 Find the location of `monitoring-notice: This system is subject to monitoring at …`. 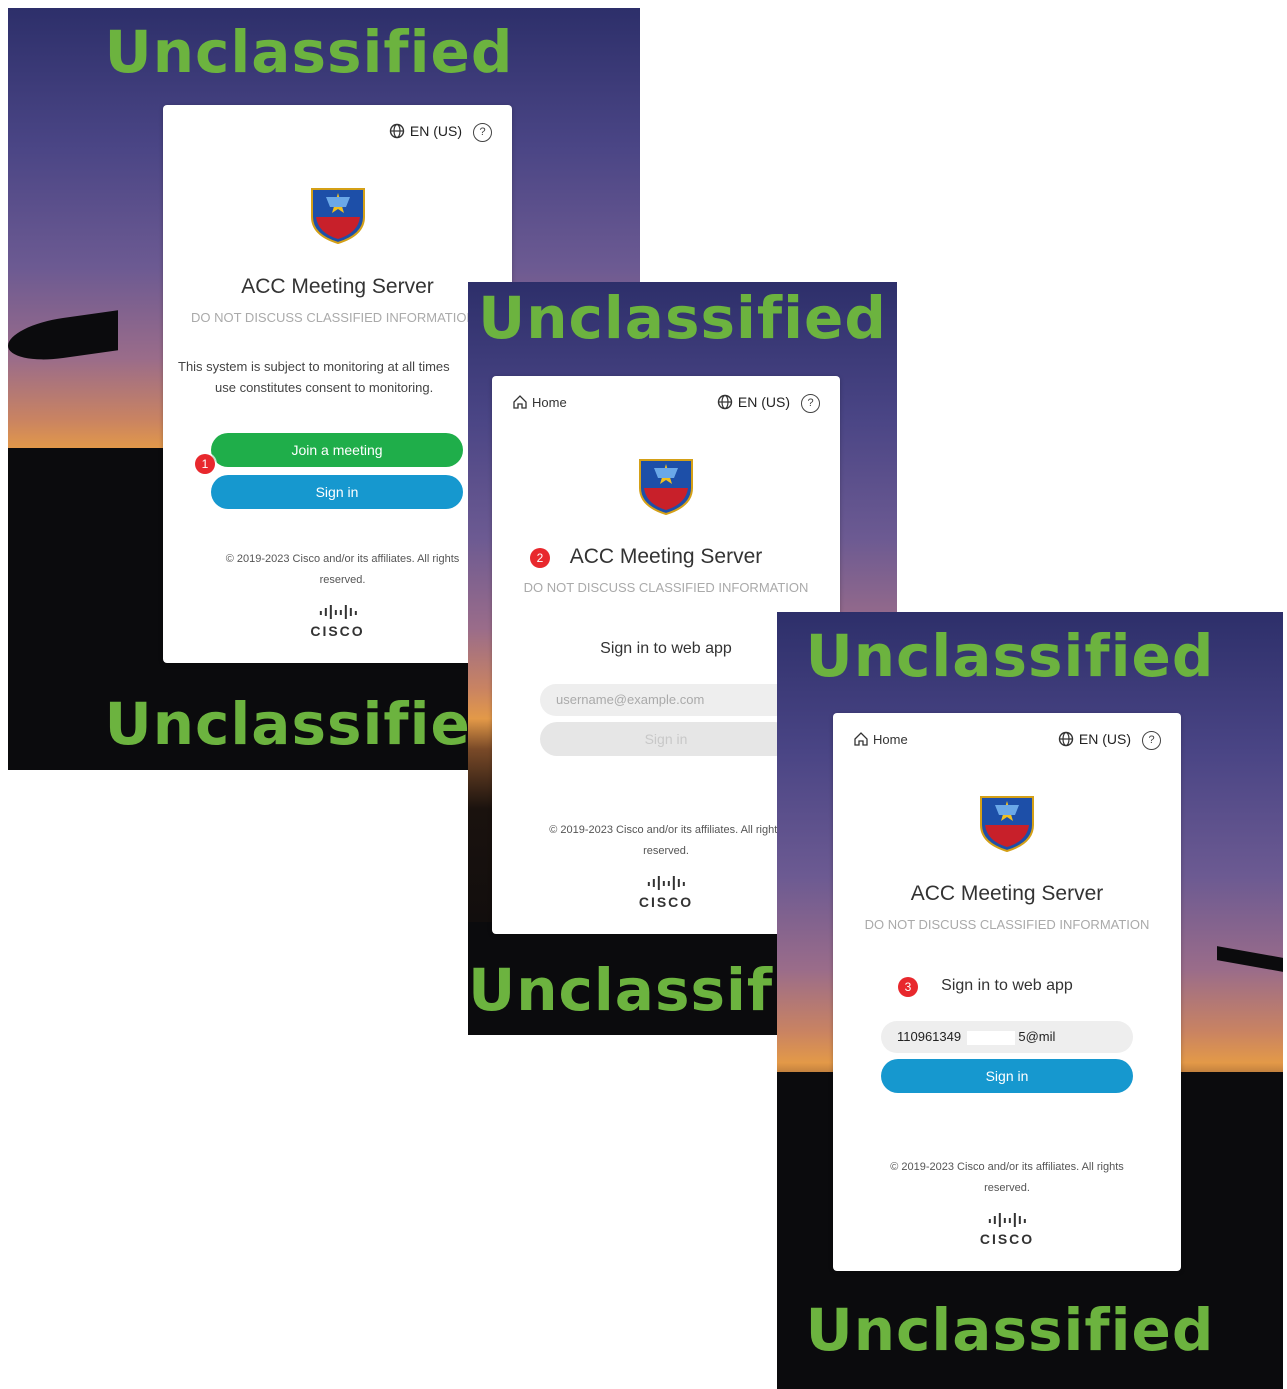

monitoring-notice: This system is subject to monitoring at … is located at coordinates (339, 377).